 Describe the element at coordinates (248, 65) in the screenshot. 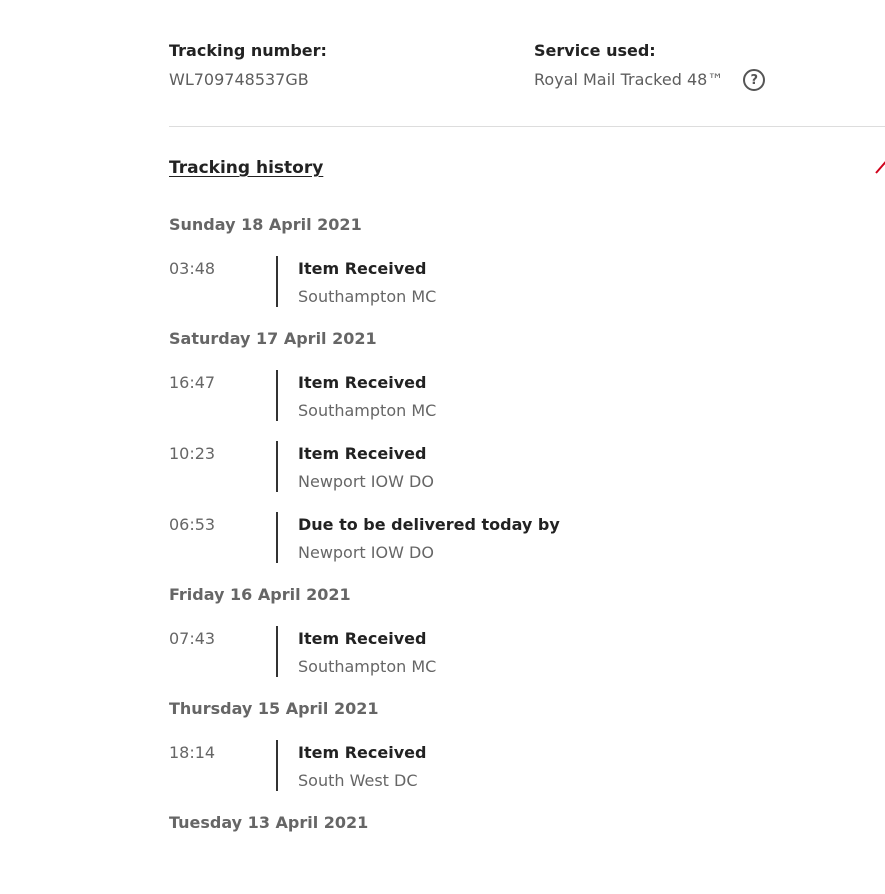

I see `tracking-number-block: Tracking number: WL709748537GB` at that location.